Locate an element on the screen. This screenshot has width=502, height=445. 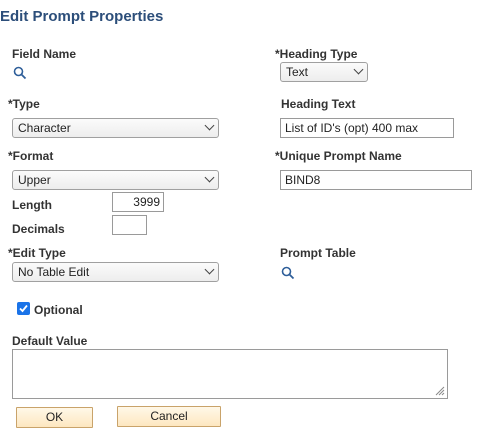
type-label: *Type is located at coordinates (24, 104).